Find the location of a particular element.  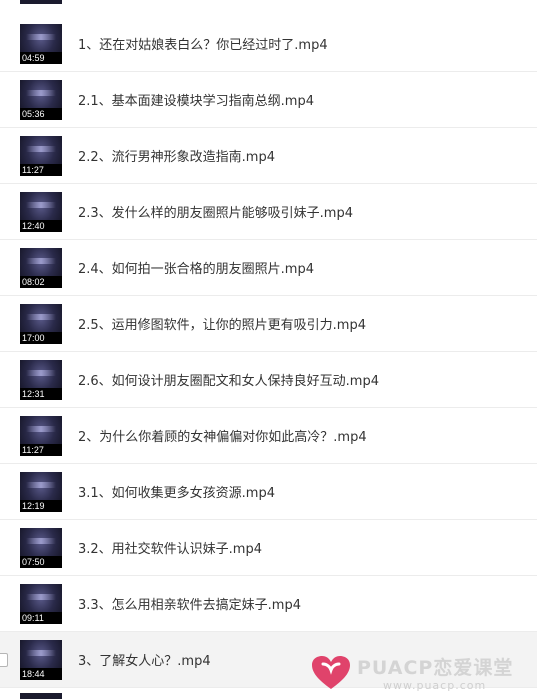

file-name: 2.3、发什么样的朋友圈照片能够吸引妹子.mp4 is located at coordinates (215, 213).